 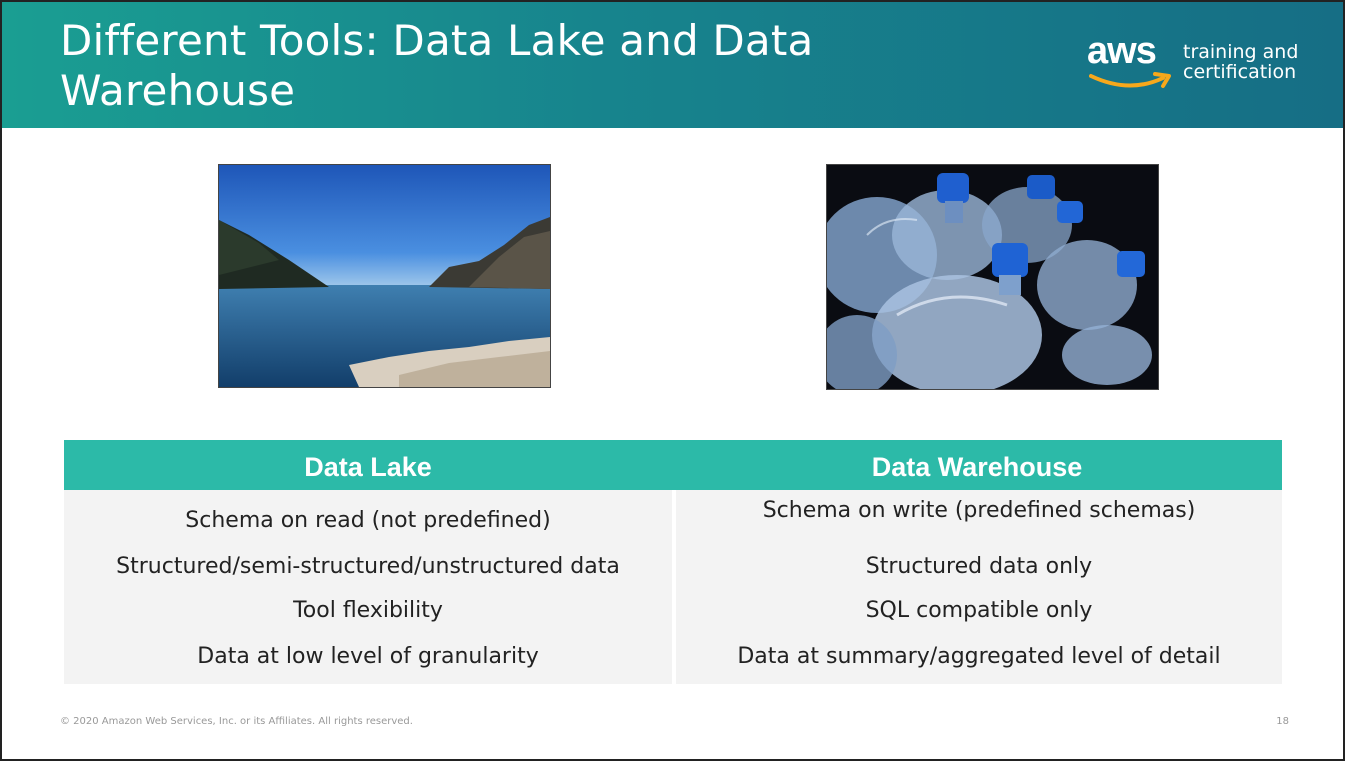 I want to click on data-warehouse-header: Data Warehouse, so click(x=977, y=465).